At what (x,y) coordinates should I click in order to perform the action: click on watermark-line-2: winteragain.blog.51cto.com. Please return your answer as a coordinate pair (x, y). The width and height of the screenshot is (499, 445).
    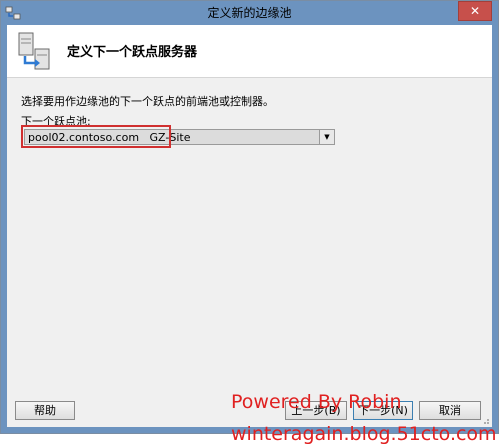
    Looking at the image, I should click on (364, 434).